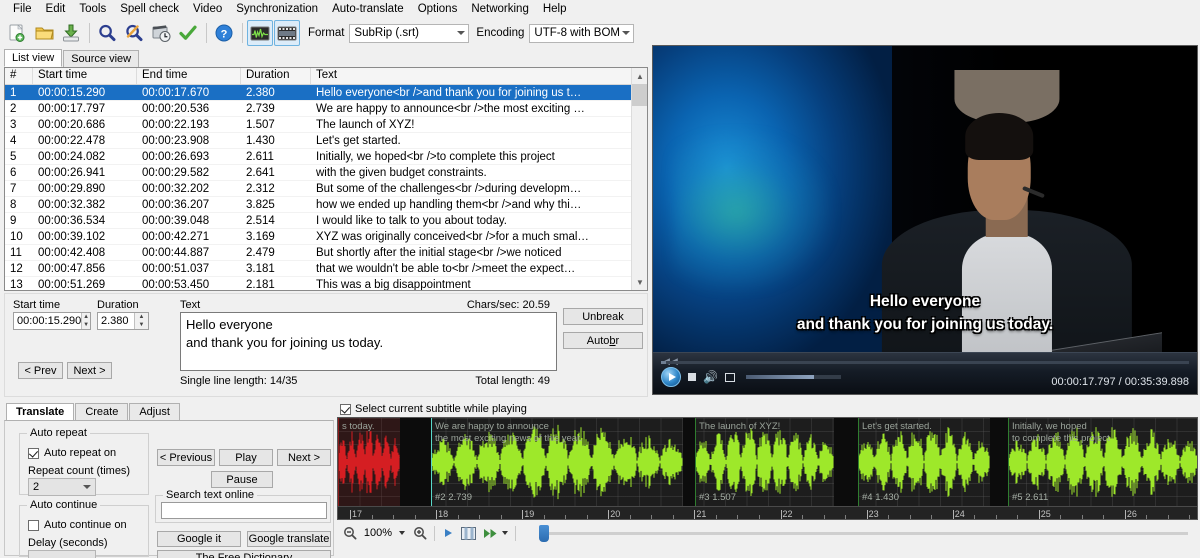 The width and height of the screenshot is (1200, 558). What do you see at coordinates (544, 533) in the screenshot?
I see `slider-thumb` at bounding box center [544, 533].